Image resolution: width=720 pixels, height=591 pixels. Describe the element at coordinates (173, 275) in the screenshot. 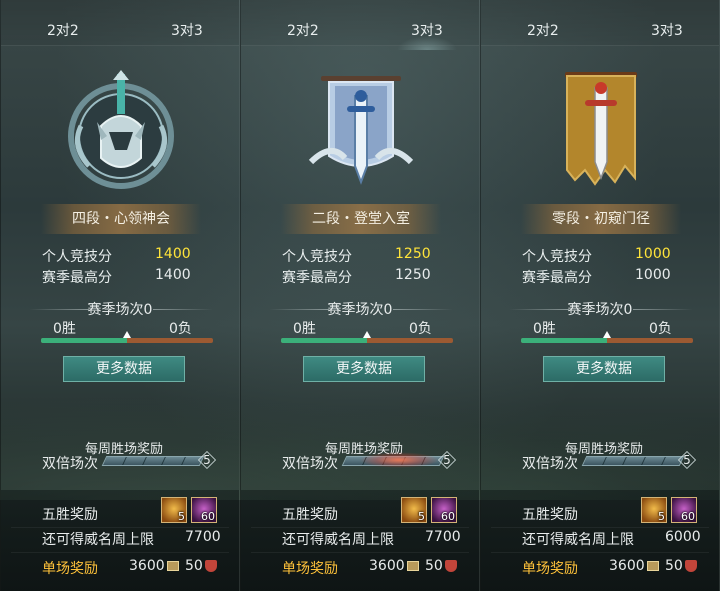

I see `season-best-value: 1400` at that location.